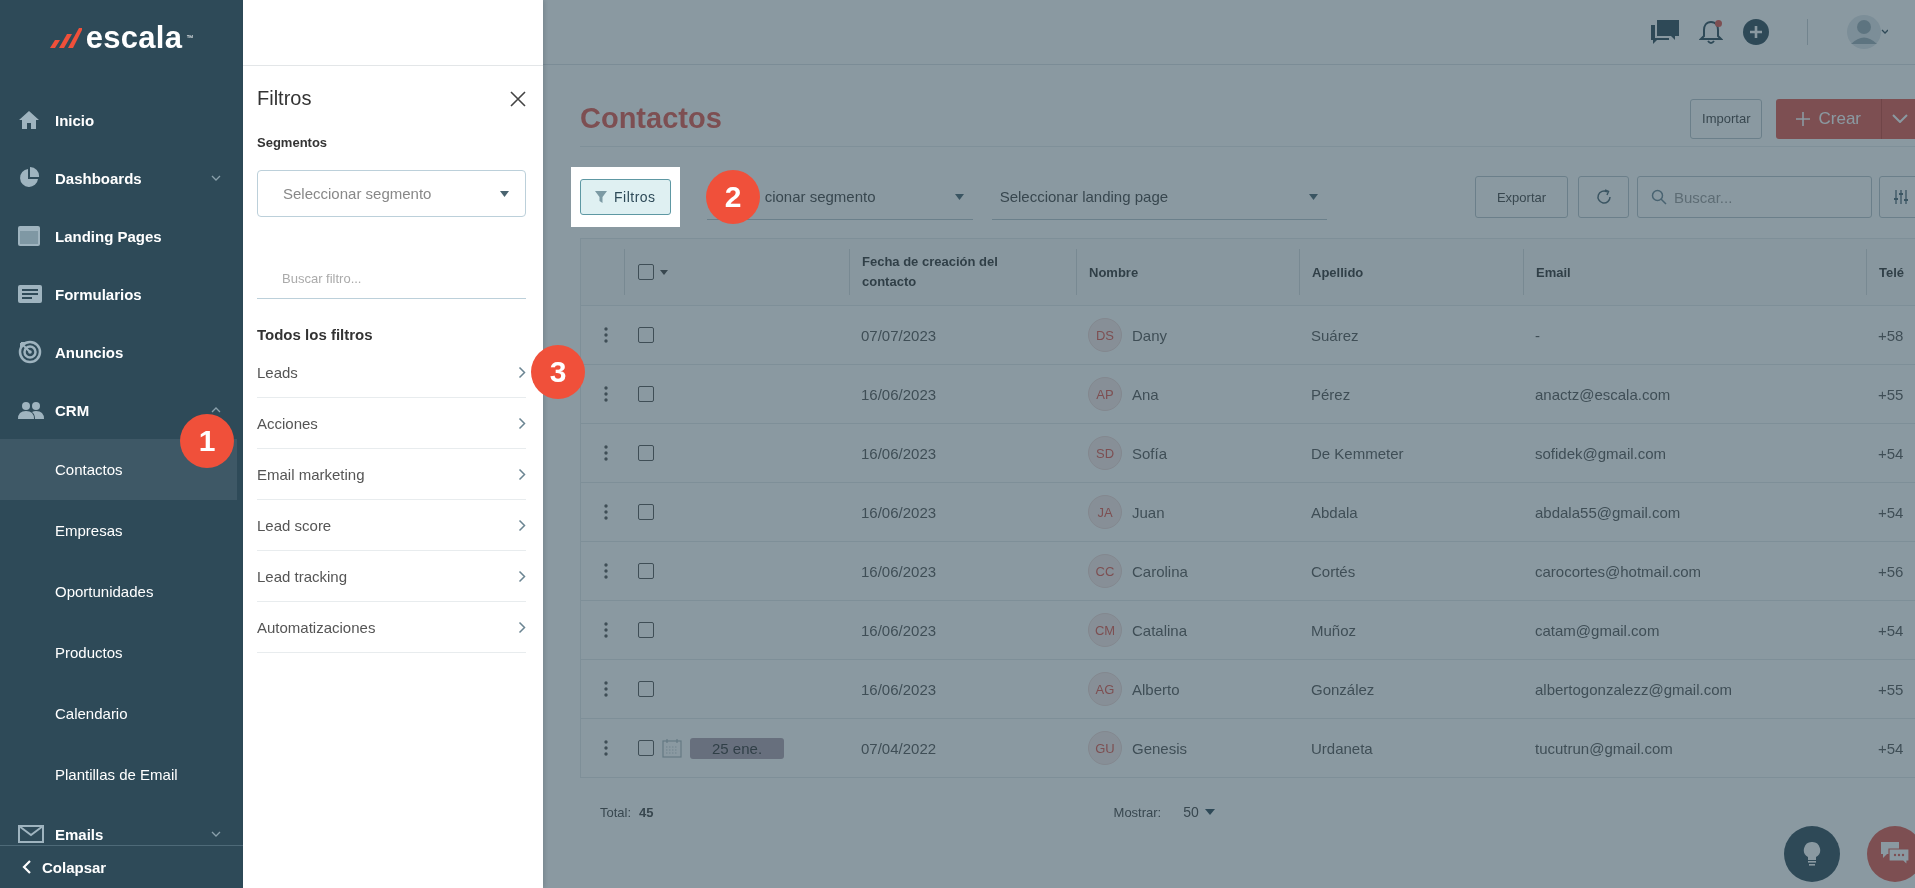 Image resolution: width=1915 pixels, height=888 pixels. What do you see at coordinates (1331, 394) in the screenshot?
I see `table-cell: Pérez` at bounding box center [1331, 394].